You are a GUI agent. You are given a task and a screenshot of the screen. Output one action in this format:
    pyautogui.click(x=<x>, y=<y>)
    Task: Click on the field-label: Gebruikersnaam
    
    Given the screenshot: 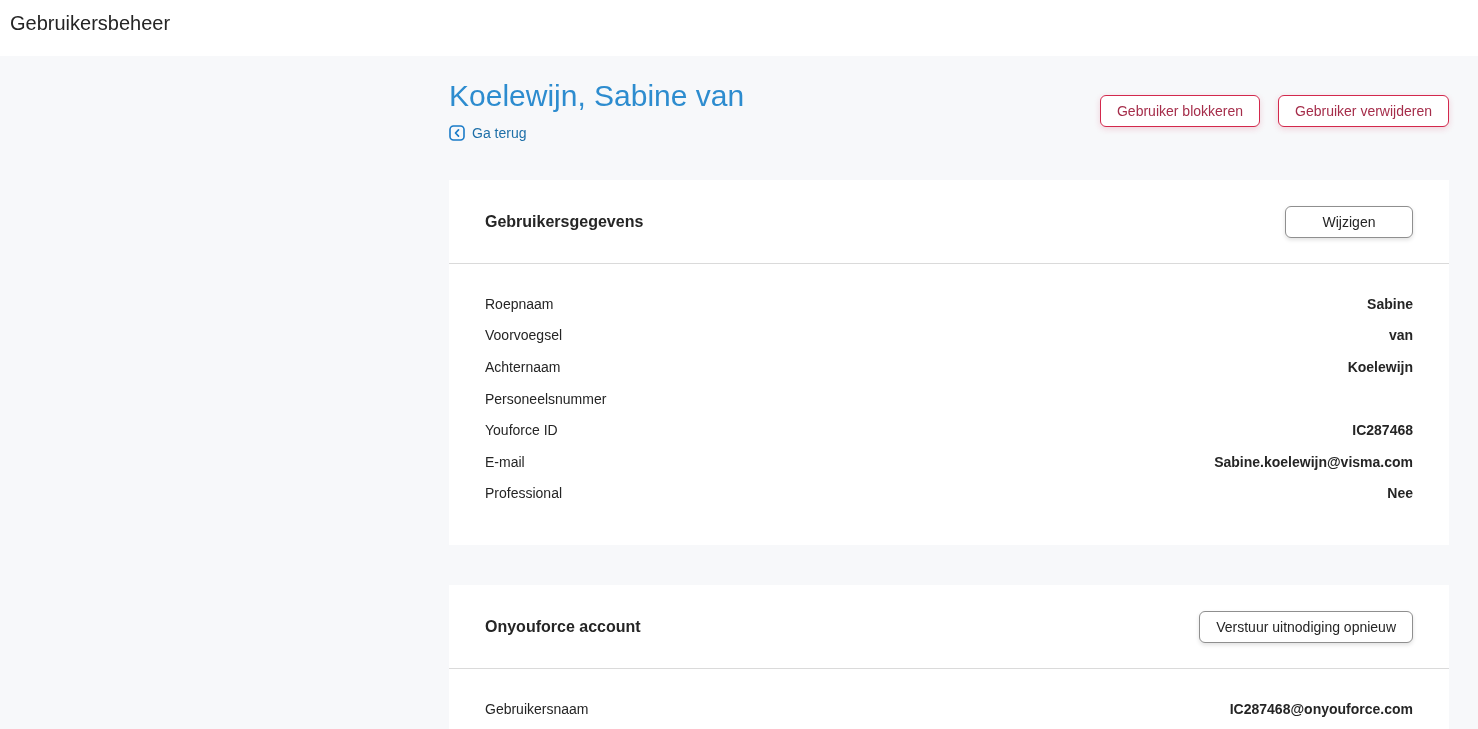 What is the action you would take?
    pyautogui.click(x=537, y=708)
    